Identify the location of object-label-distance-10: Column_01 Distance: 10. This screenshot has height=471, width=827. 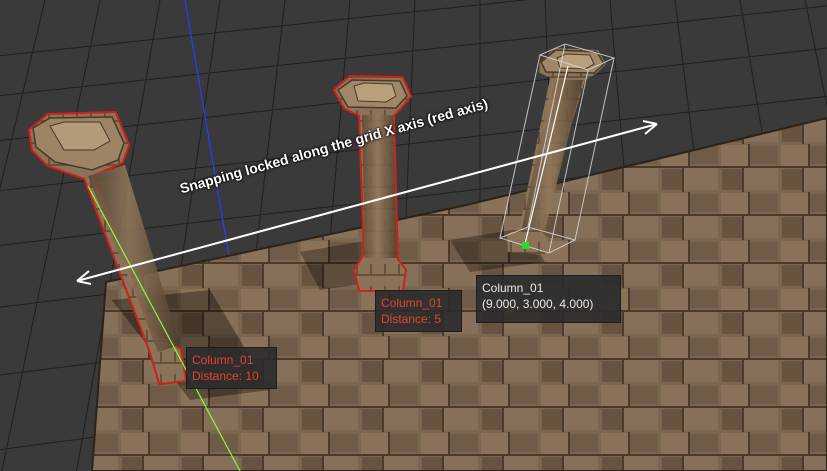
(231, 368).